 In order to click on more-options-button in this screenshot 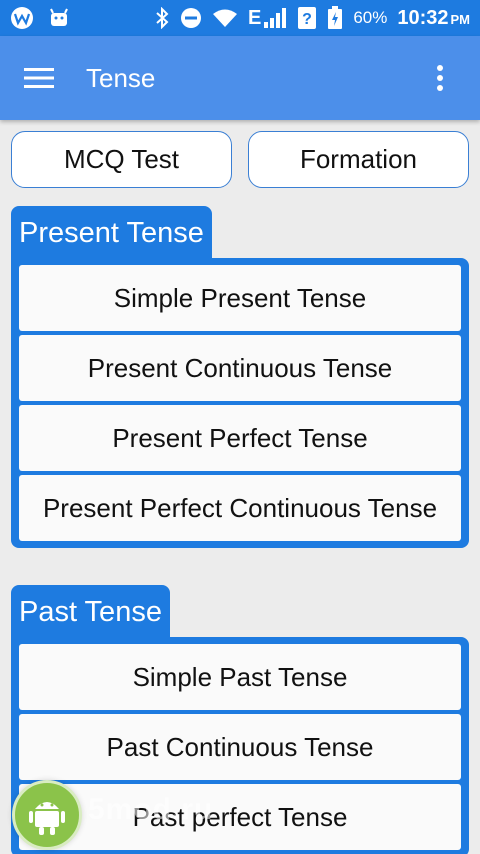, I will do `click(440, 78)`.